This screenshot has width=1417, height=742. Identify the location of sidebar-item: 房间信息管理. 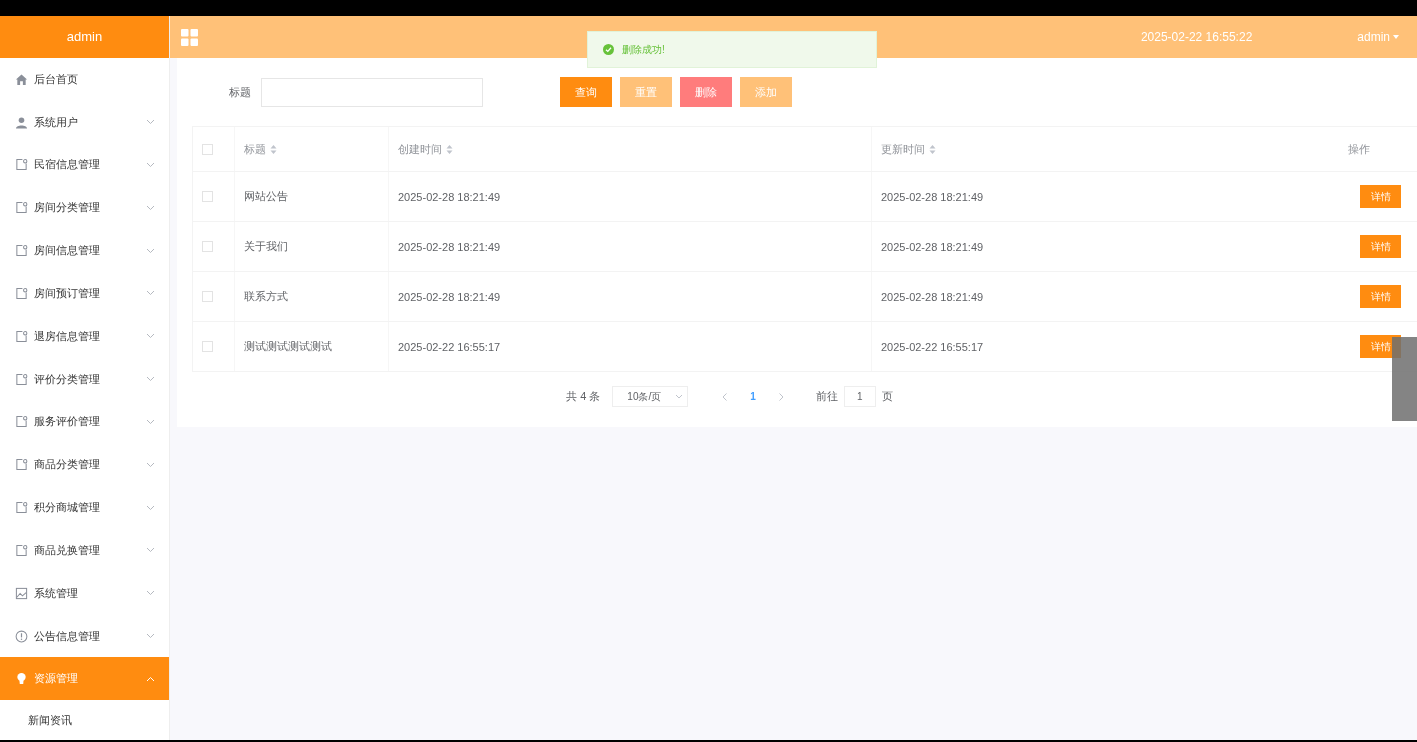
(84, 250).